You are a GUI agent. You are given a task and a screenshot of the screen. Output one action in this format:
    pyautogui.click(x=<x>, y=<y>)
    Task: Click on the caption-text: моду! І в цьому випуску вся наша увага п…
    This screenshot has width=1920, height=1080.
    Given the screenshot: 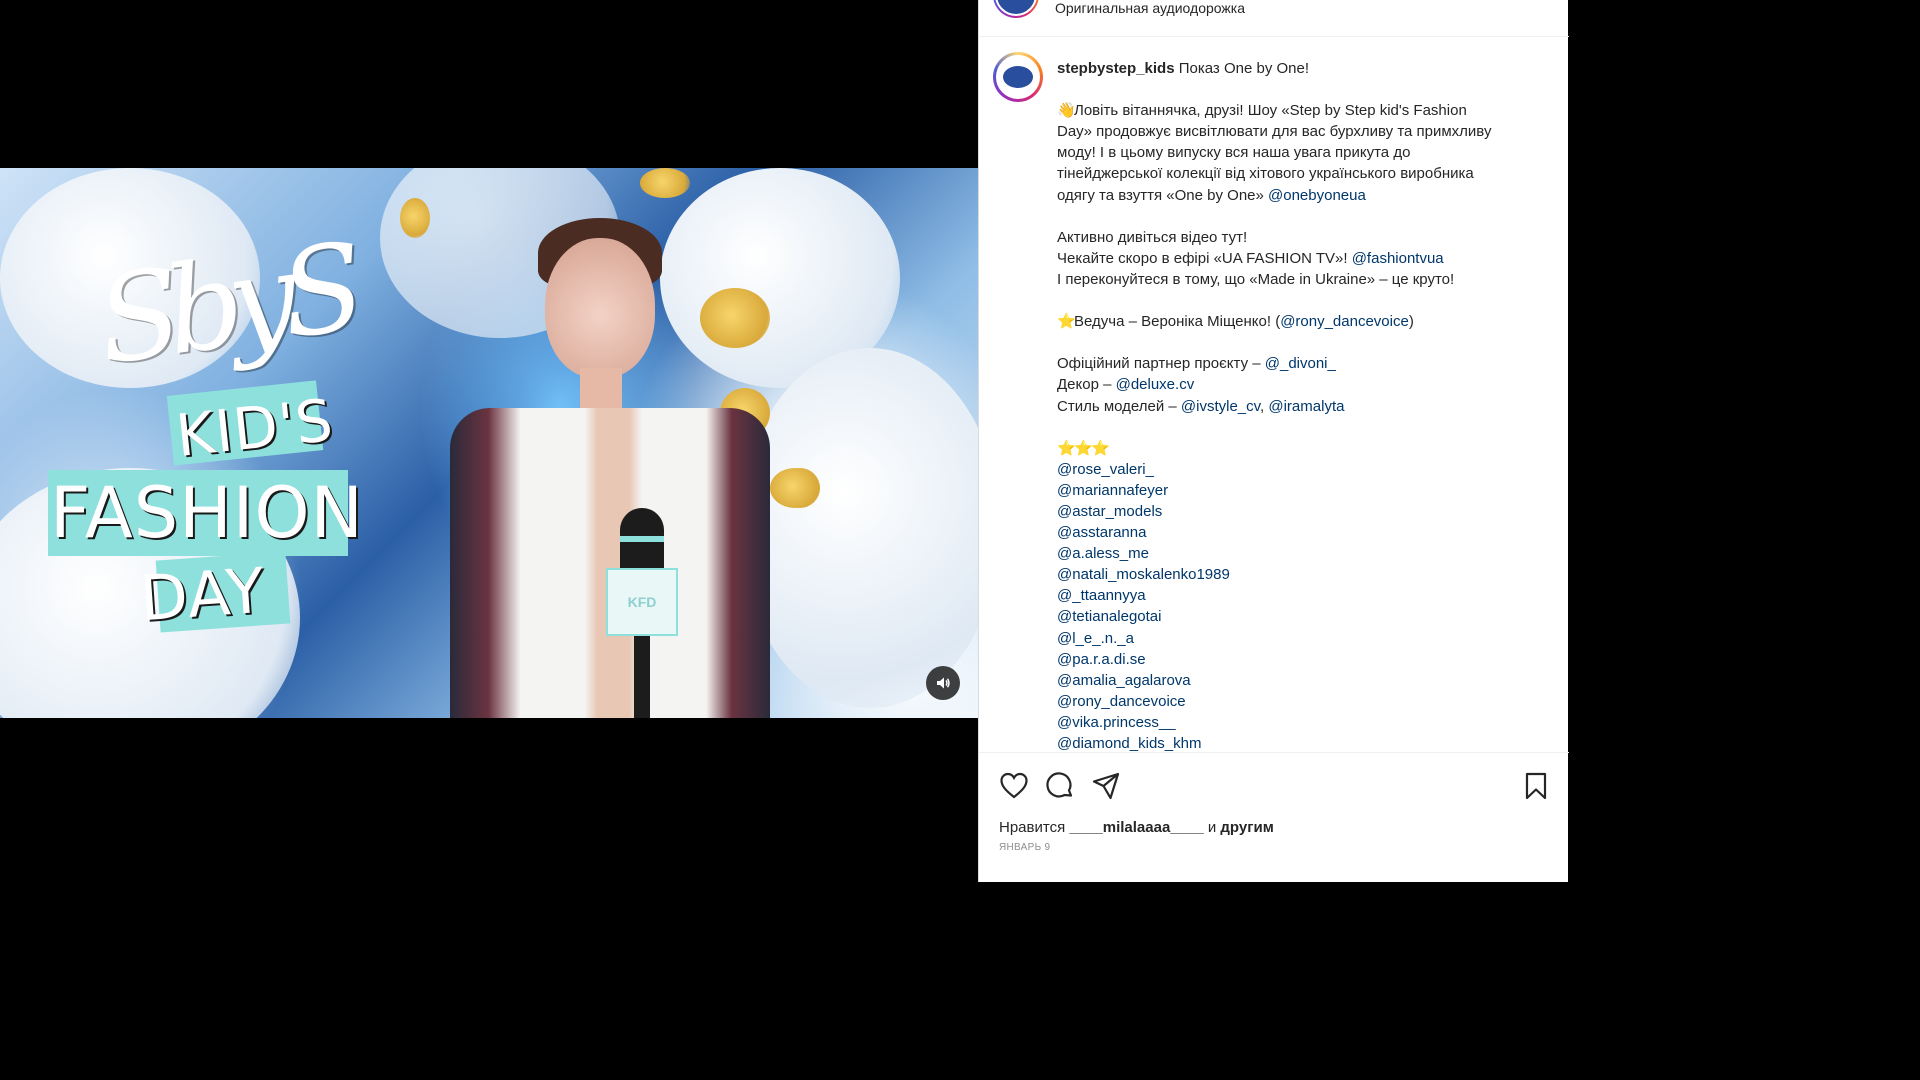 What is the action you would take?
    pyautogui.click(x=1234, y=153)
    